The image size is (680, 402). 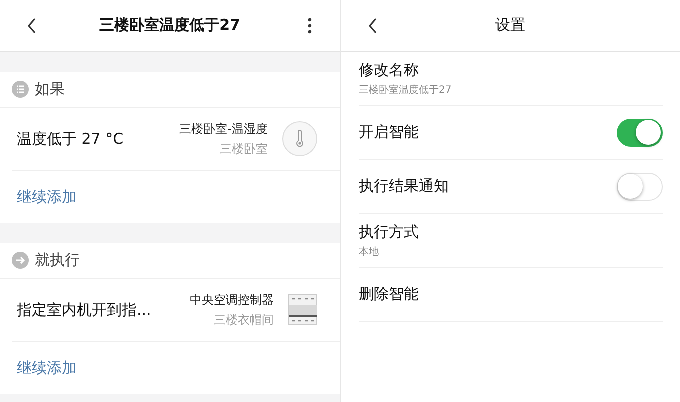 What do you see at coordinates (405, 90) in the screenshot?
I see `setting-value: 三楼卧室温度低于27` at bounding box center [405, 90].